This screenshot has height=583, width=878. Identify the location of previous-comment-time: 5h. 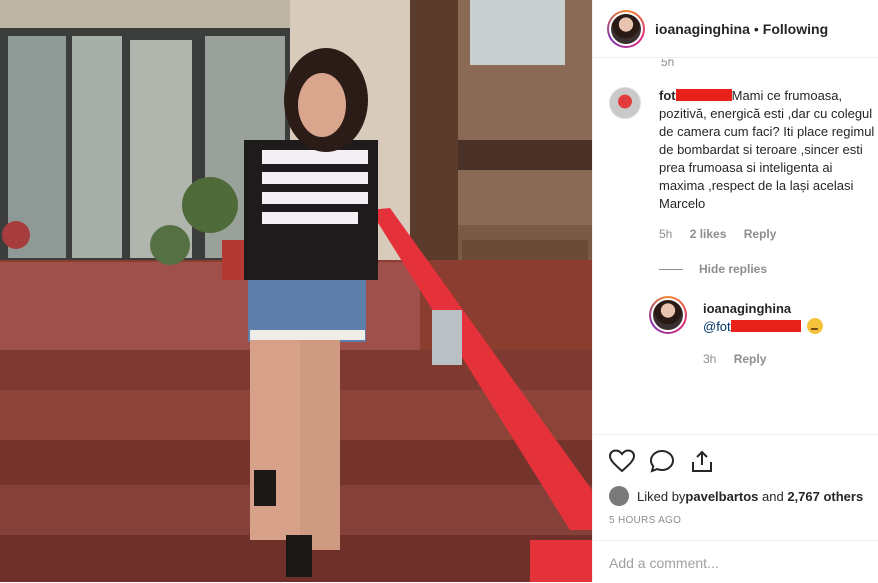
(668, 64).